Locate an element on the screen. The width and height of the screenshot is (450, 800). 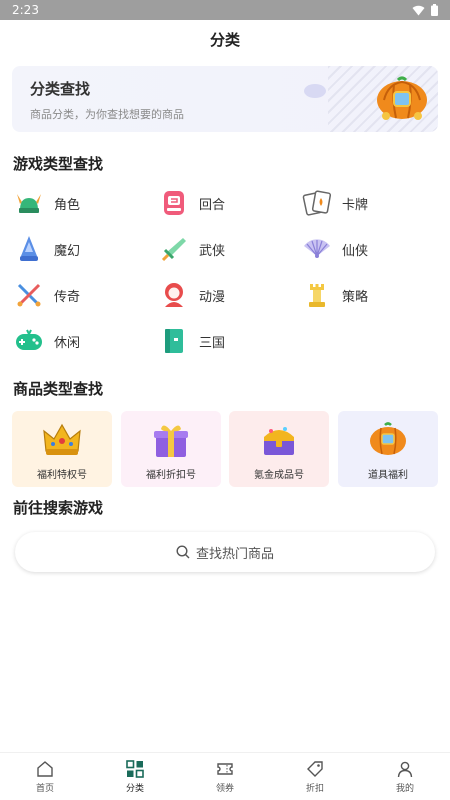
game-type-item: 休闲 is located at coordinates (70, 341).